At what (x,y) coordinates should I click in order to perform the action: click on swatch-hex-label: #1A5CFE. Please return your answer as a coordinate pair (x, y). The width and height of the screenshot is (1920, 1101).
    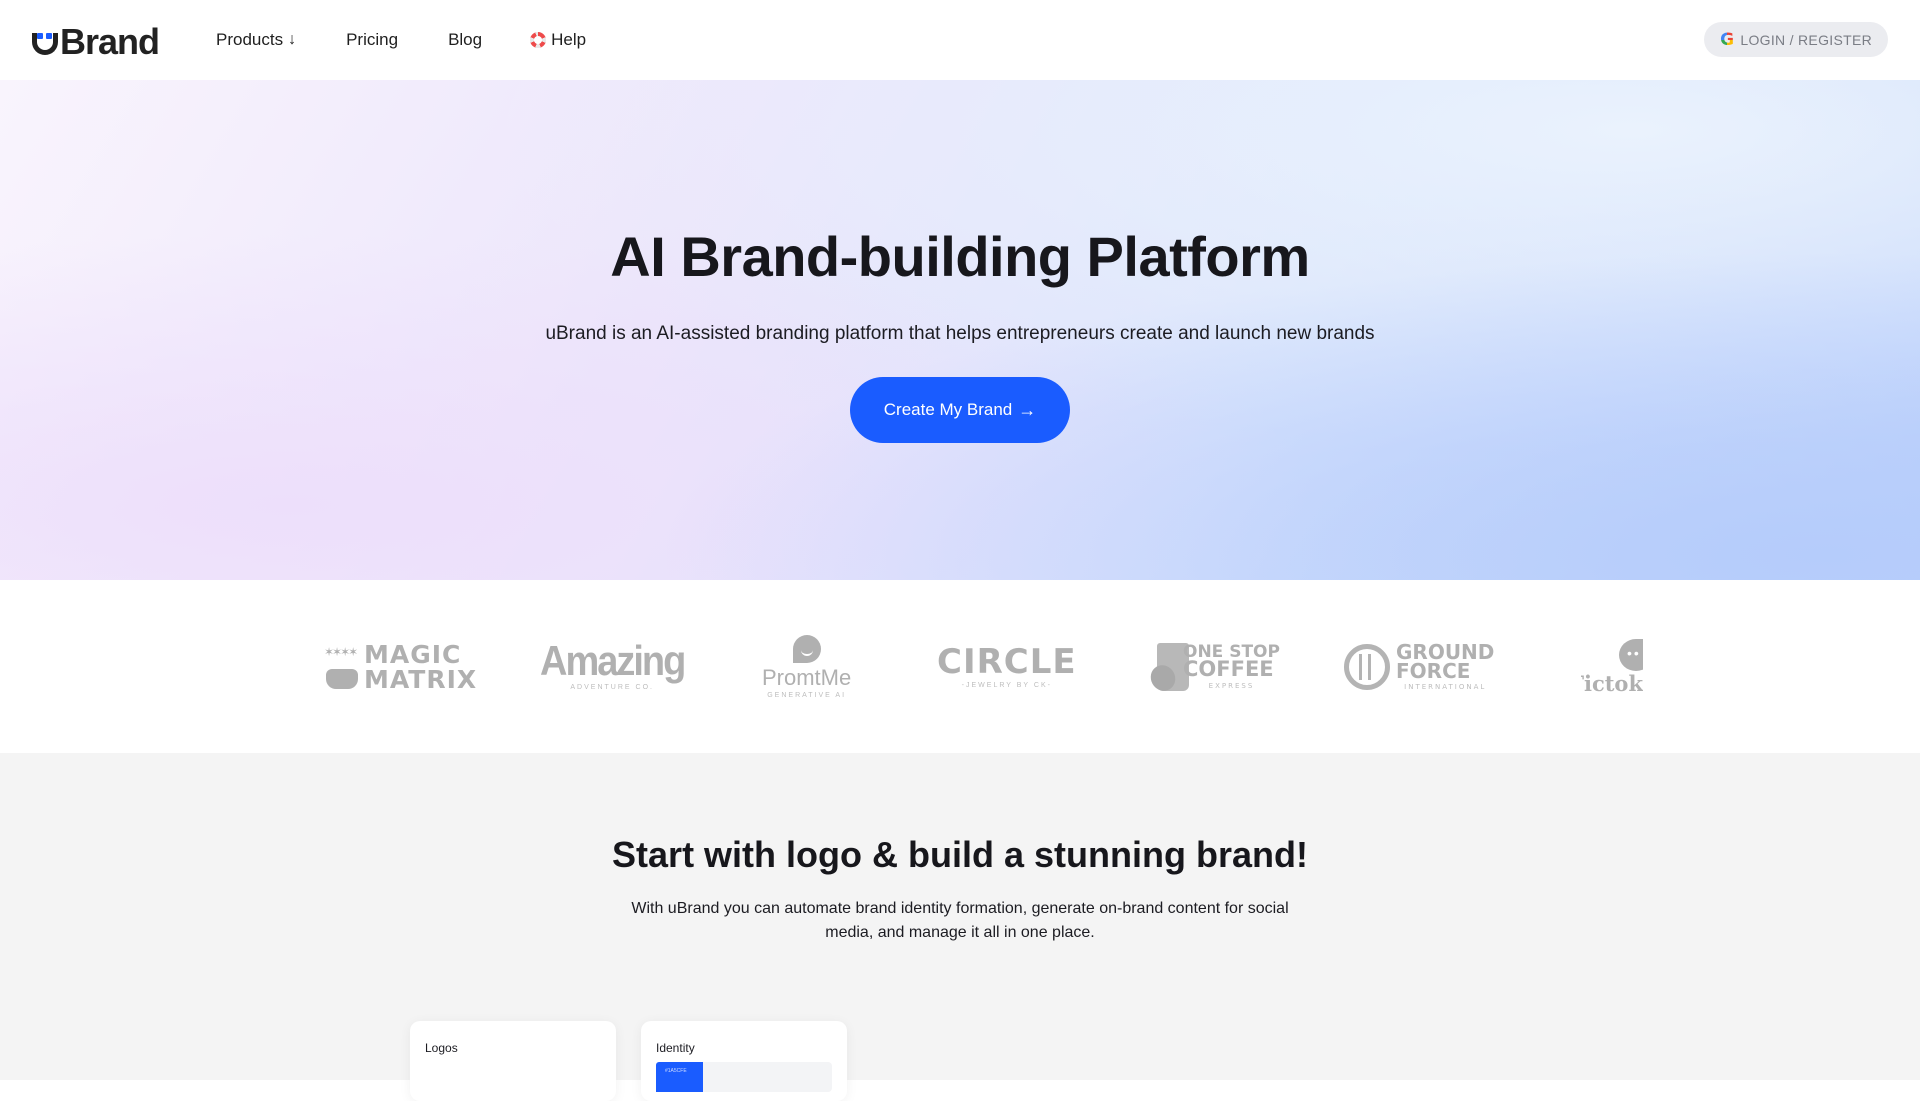
    Looking at the image, I should click on (676, 1071).